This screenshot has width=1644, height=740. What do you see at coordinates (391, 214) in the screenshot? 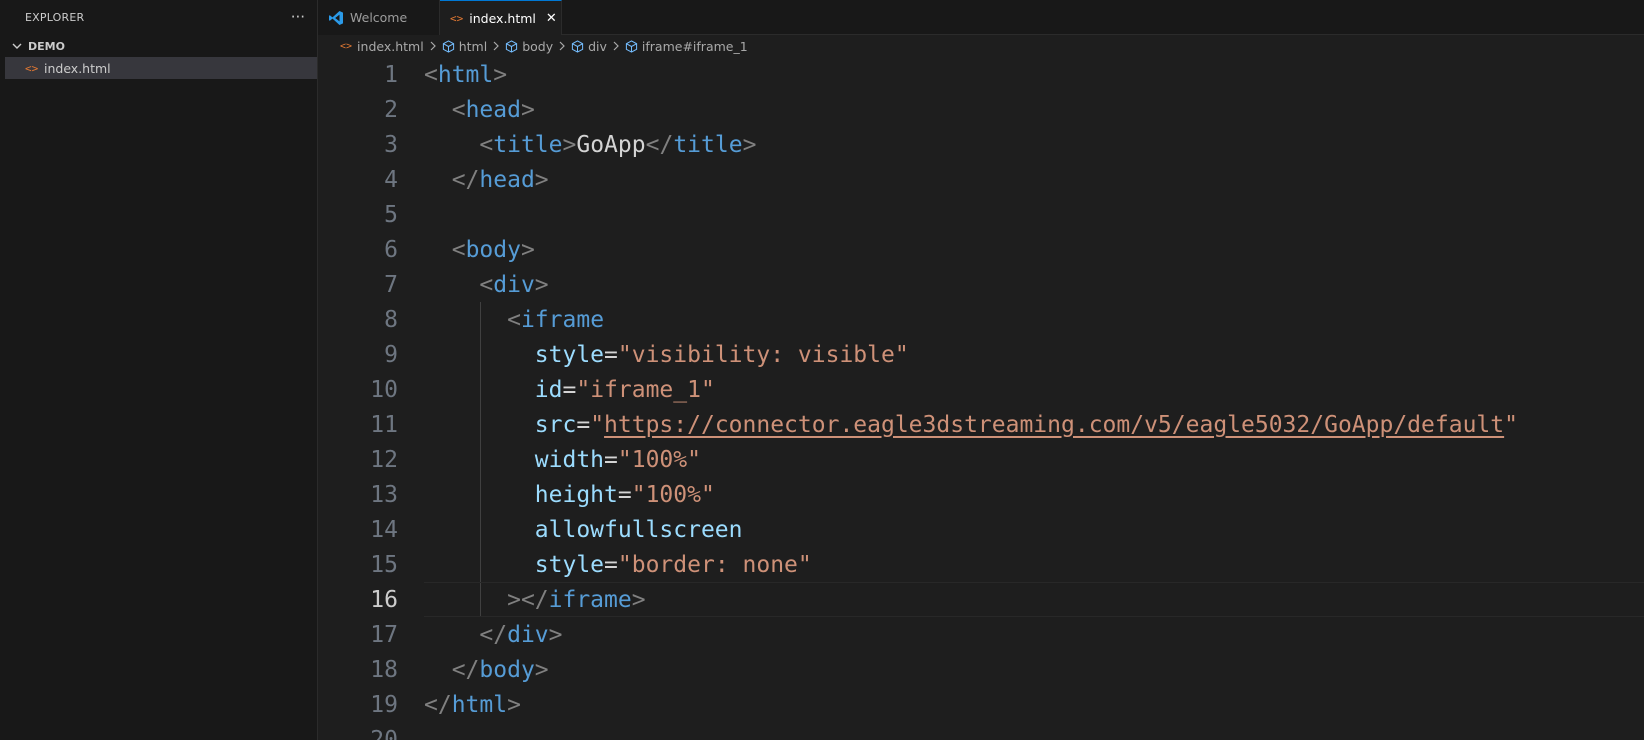
I see `line-number: 5` at bounding box center [391, 214].